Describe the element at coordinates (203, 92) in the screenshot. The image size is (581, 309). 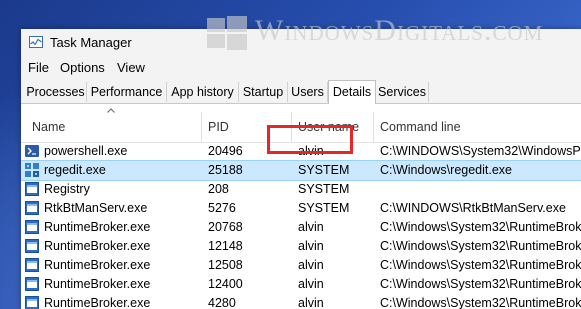
I see `tab-app-history: App history` at that location.